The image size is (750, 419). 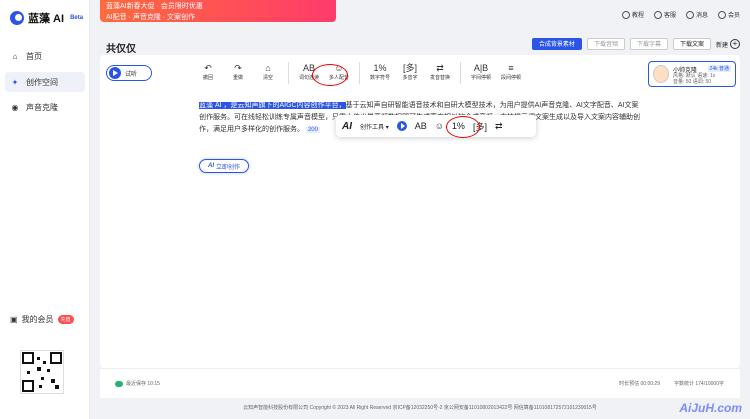 I want to click on top-link-label: 教程, so click(x=637, y=16).